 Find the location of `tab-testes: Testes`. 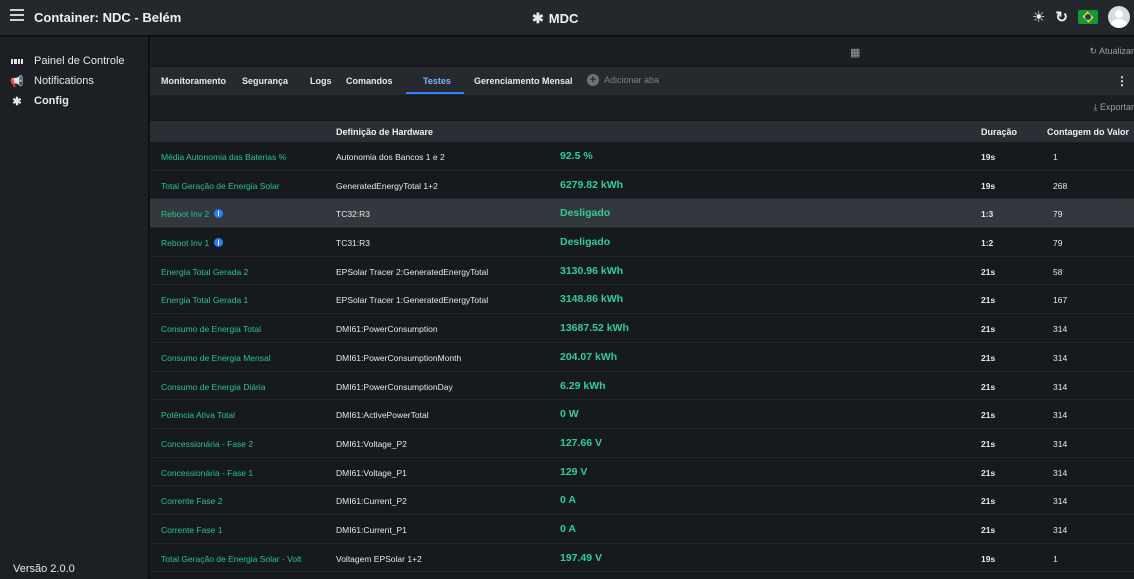

tab-testes: Testes is located at coordinates (437, 81).